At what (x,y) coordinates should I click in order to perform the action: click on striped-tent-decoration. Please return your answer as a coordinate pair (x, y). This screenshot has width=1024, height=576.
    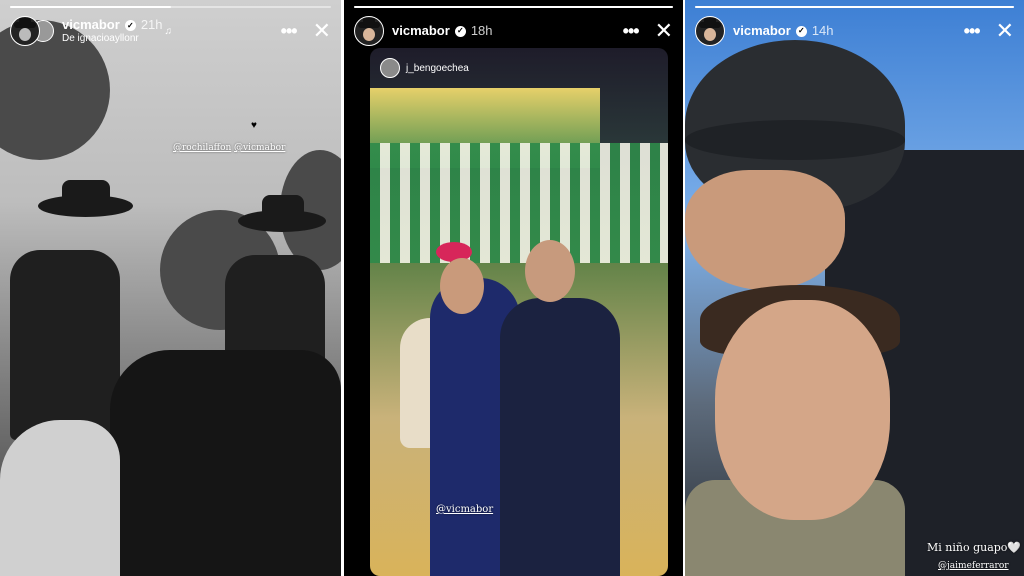
    Looking at the image, I should click on (519, 203).